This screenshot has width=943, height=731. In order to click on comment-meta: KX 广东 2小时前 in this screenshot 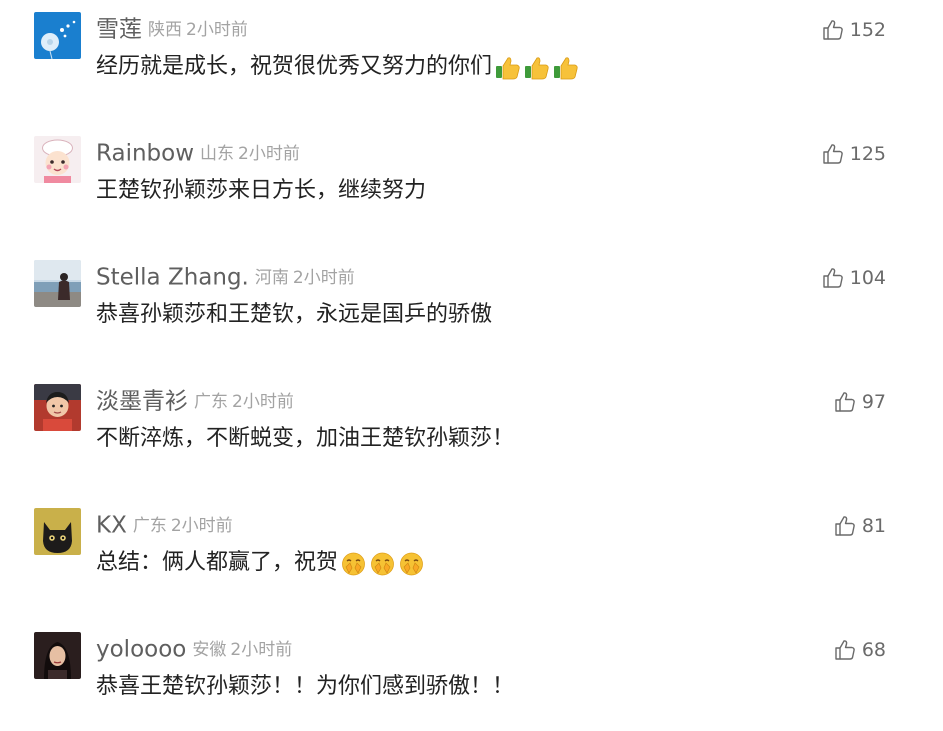, I will do `click(164, 525)`.